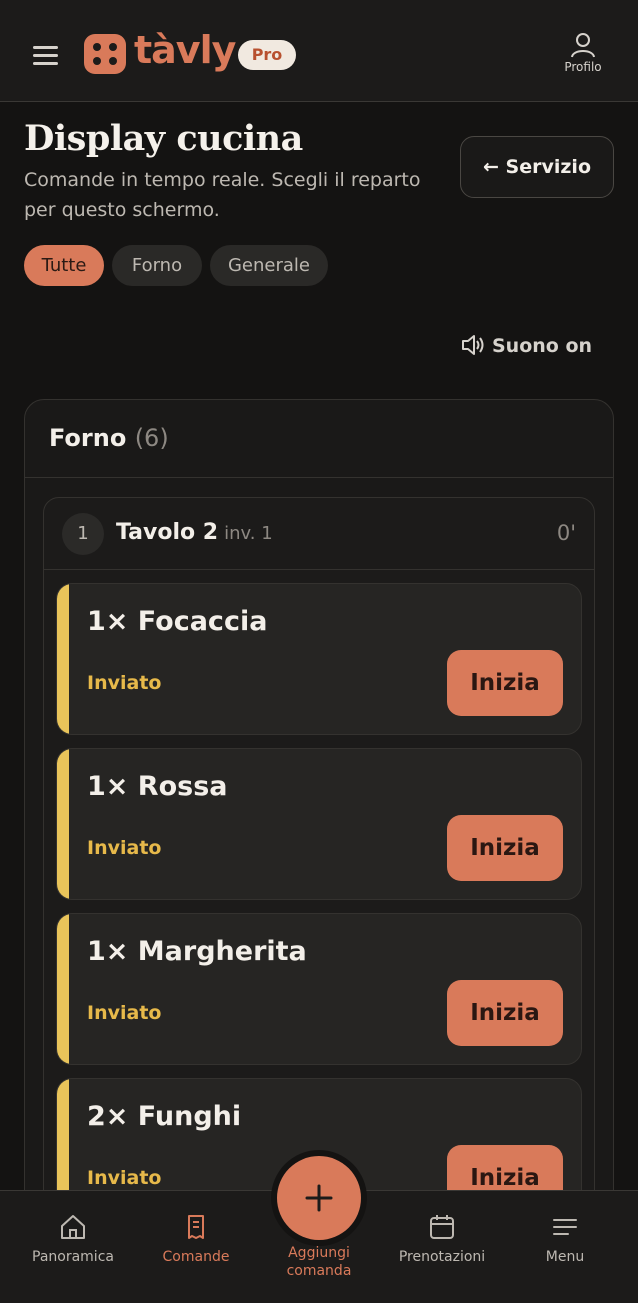  Describe the element at coordinates (157, 786) in the screenshot. I see `item-name: 1× Rossa` at that location.